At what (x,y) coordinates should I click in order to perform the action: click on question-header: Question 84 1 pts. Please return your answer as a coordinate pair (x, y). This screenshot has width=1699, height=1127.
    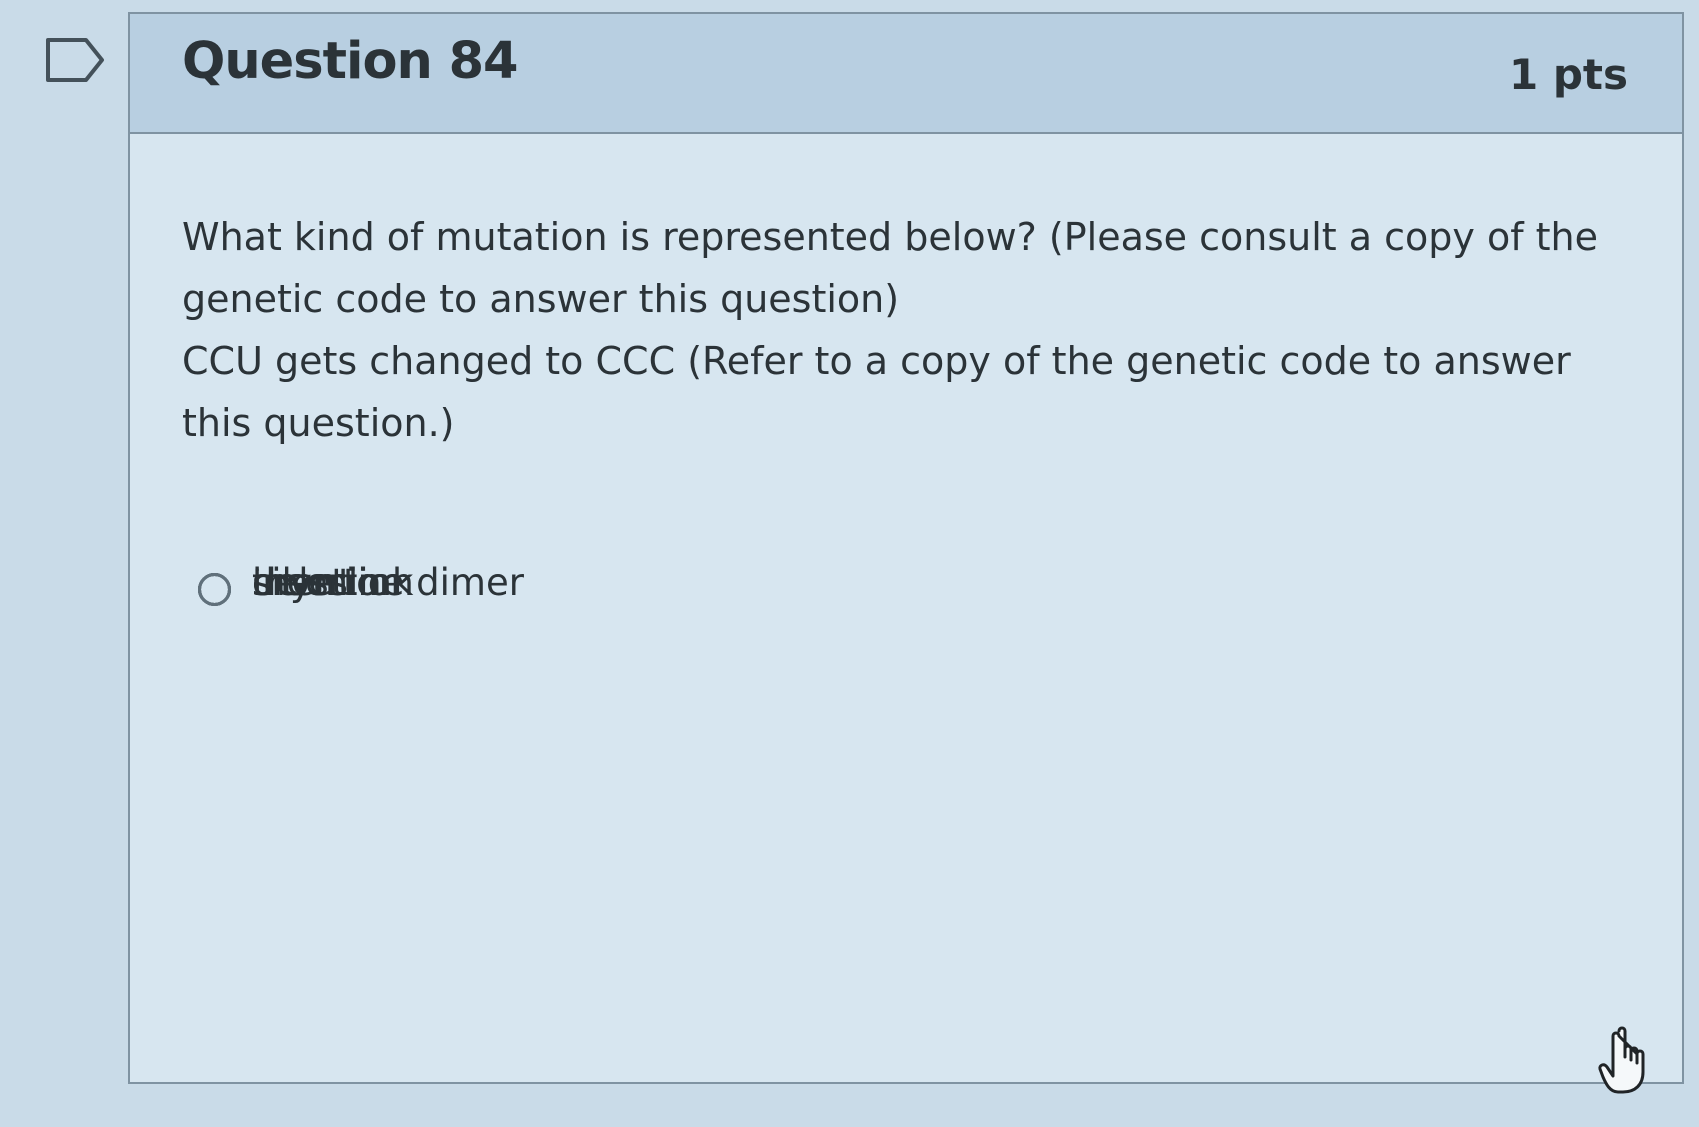
    Looking at the image, I should click on (906, 74).